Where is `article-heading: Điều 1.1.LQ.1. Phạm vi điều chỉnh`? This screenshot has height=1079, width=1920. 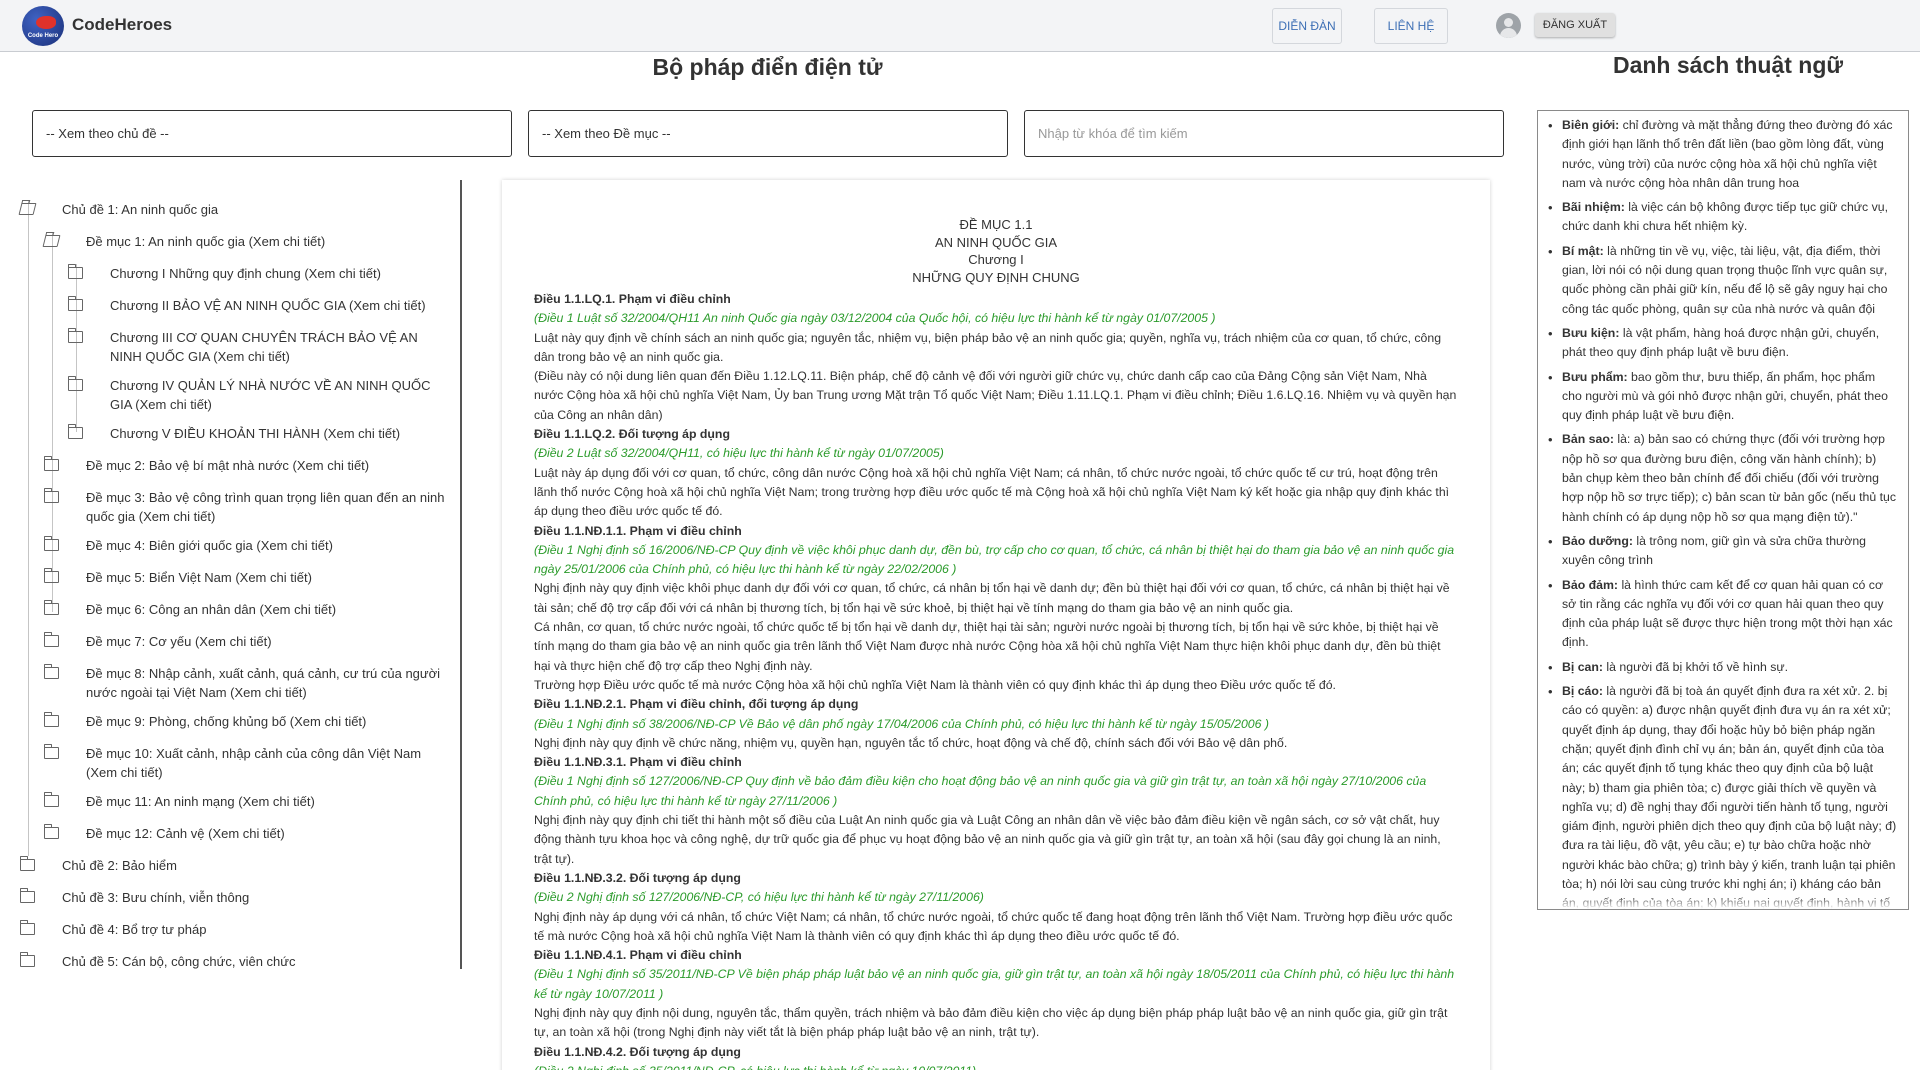 article-heading: Điều 1.1.LQ.1. Phạm vi điều chỉnh is located at coordinates (632, 299).